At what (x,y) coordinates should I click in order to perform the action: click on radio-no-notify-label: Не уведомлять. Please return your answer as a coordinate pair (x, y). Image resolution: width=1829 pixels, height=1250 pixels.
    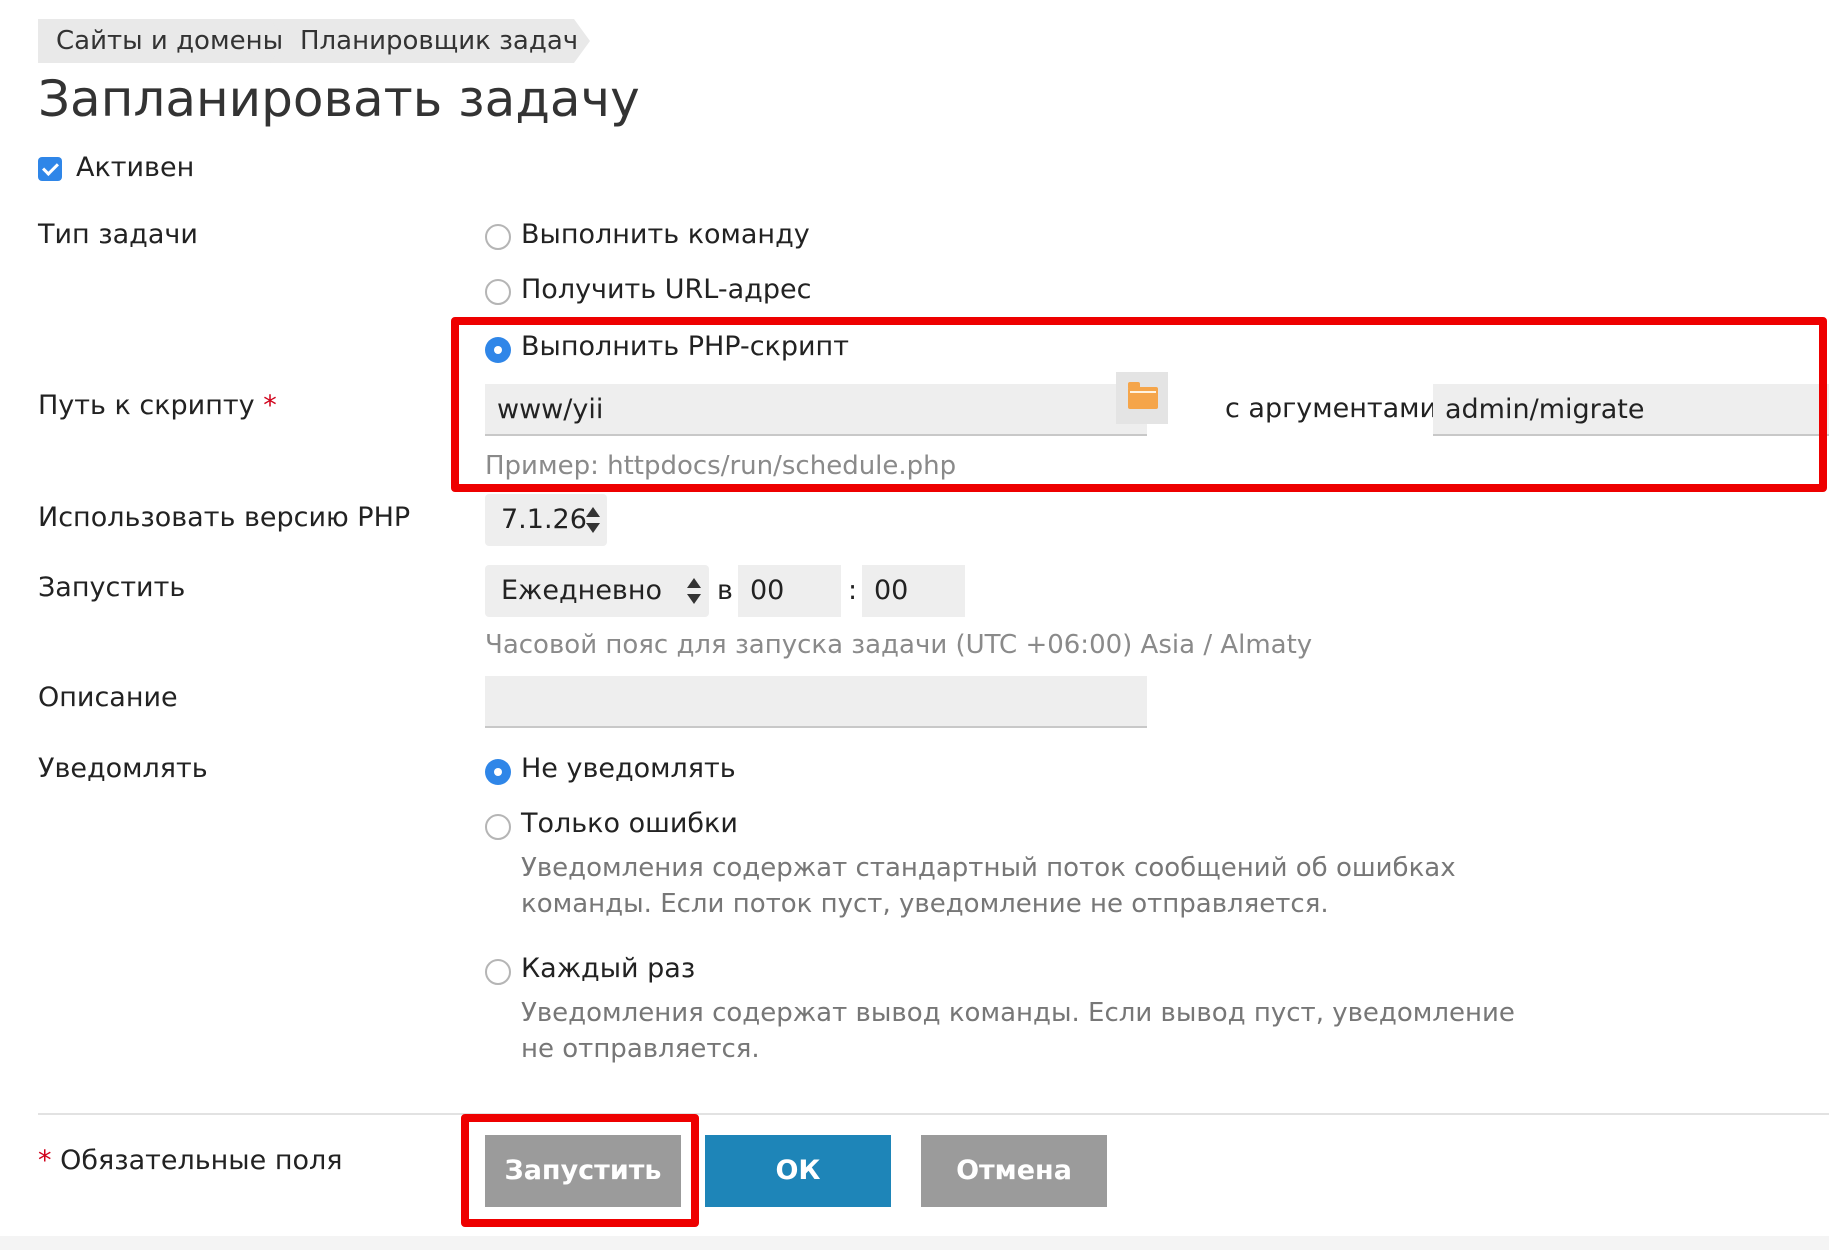
    Looking at the image, I should click on (628, 768).